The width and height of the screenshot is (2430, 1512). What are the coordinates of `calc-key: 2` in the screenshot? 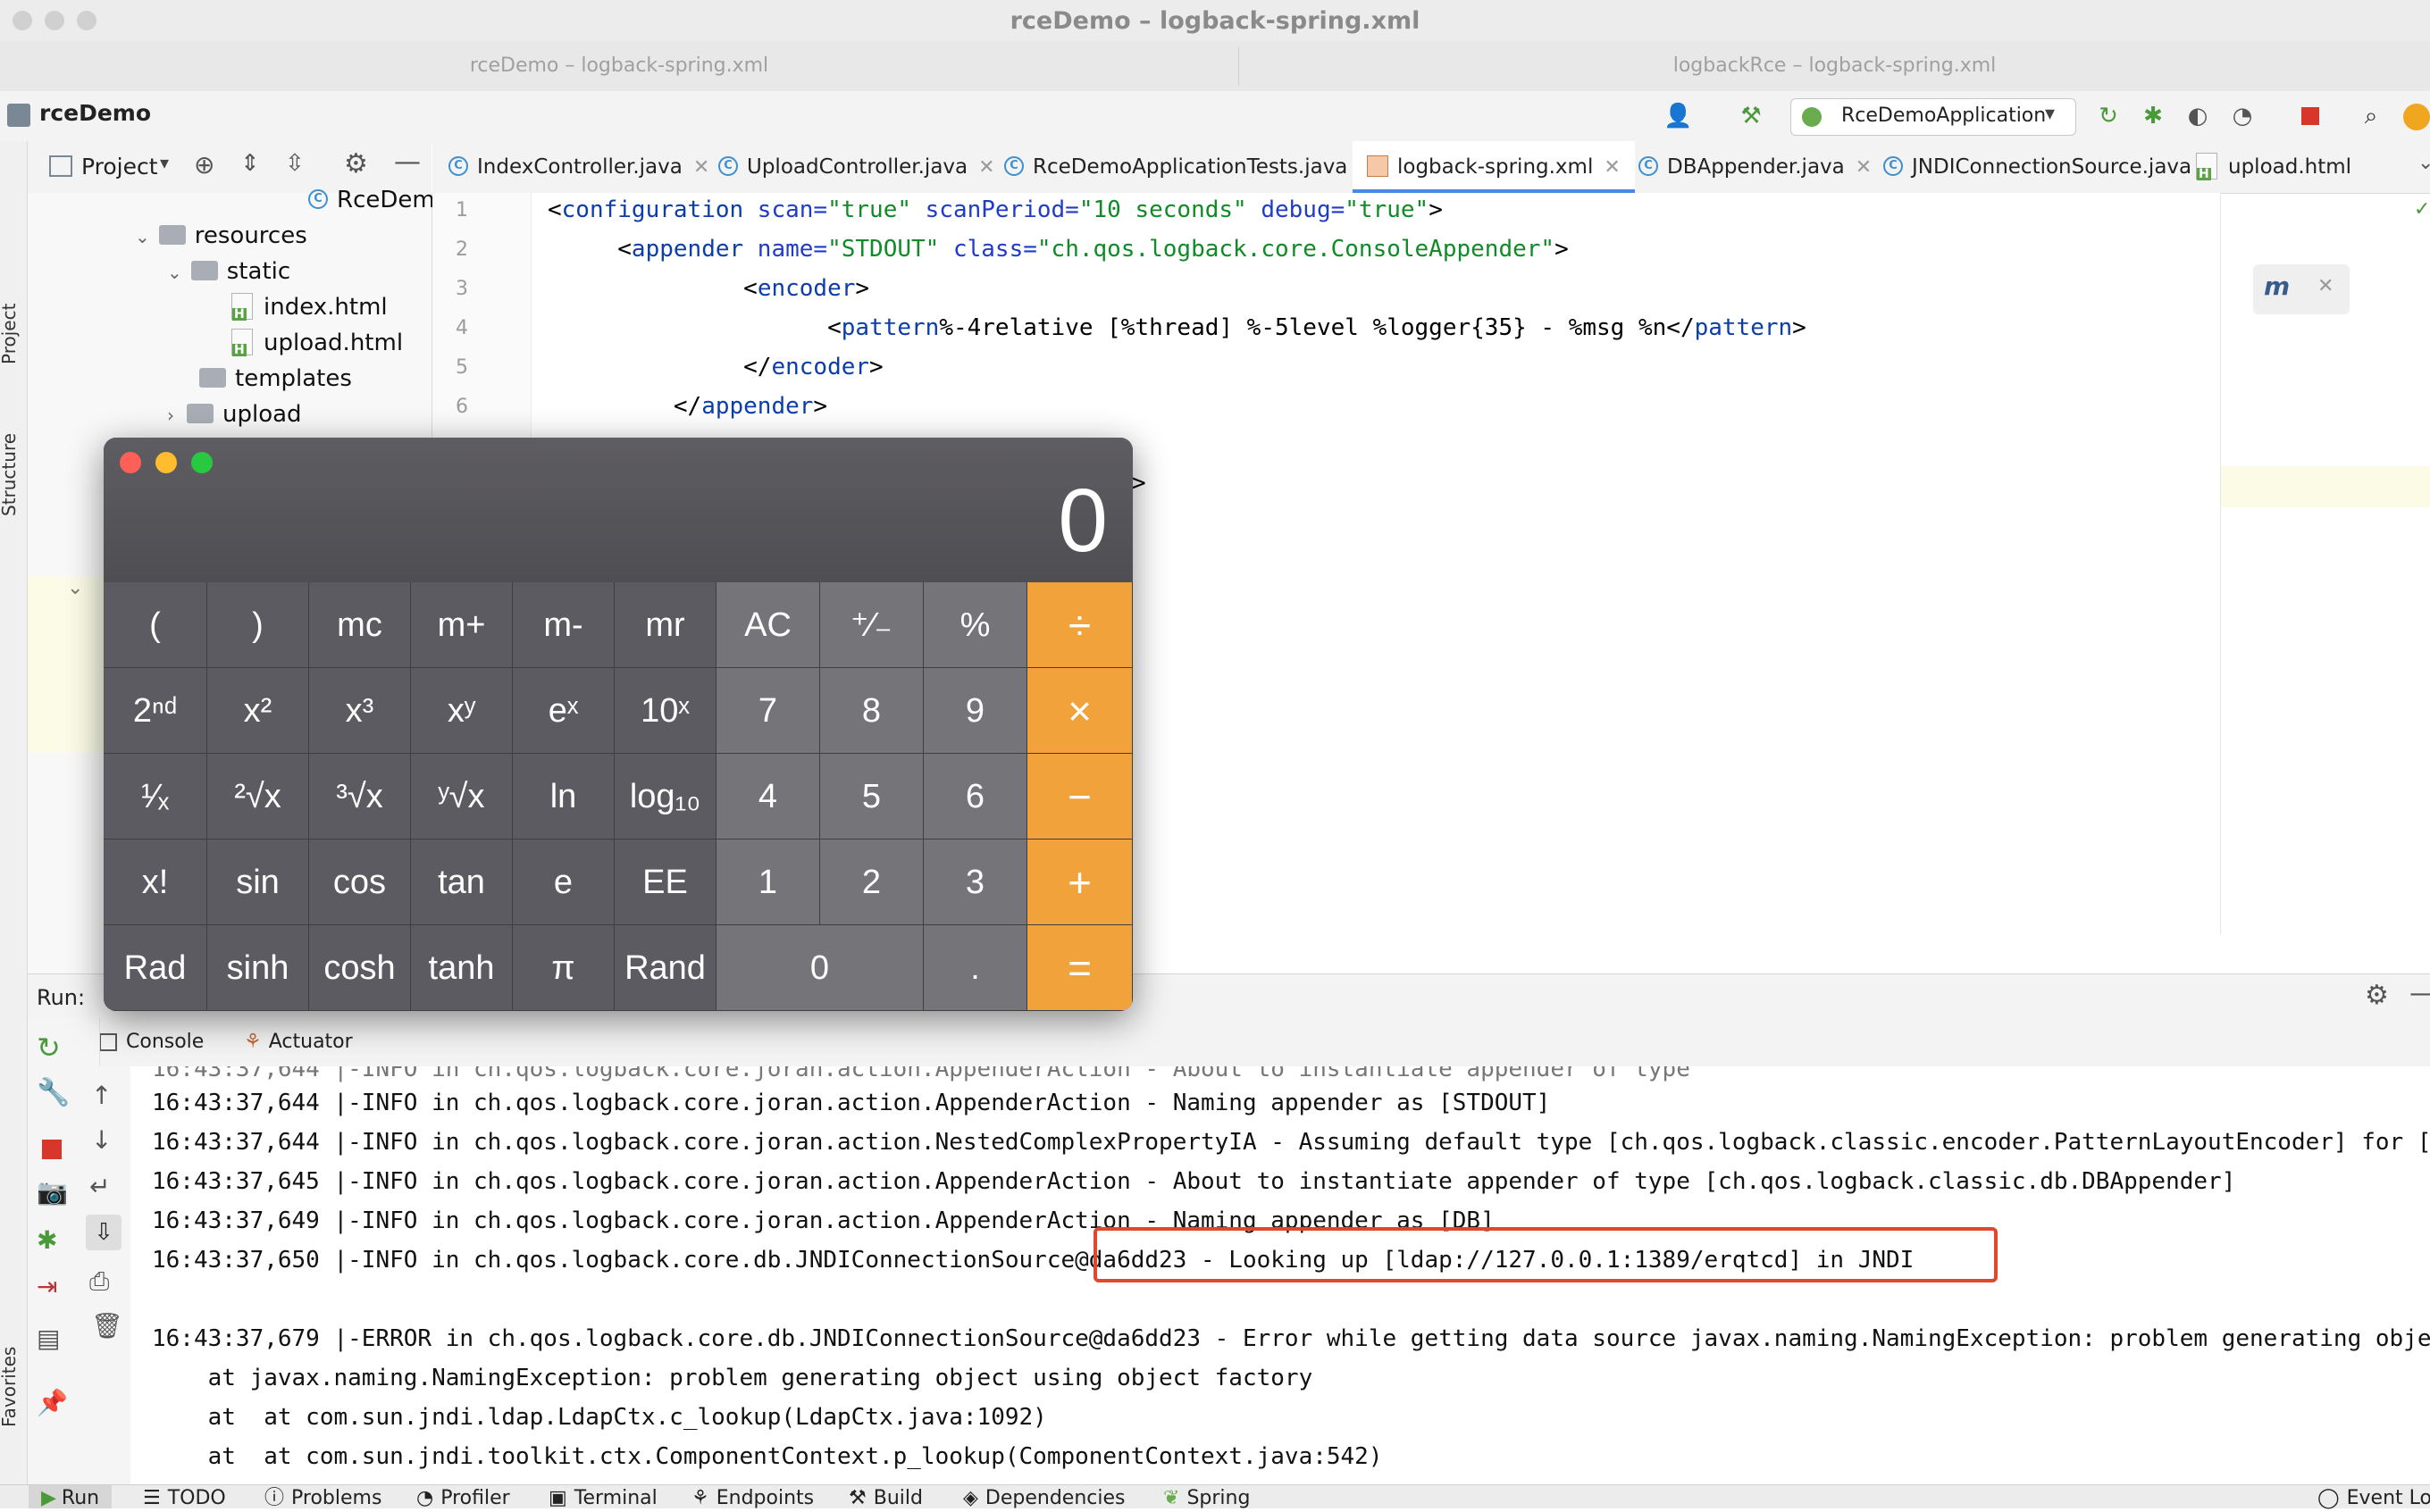 It's located at (872, 882).